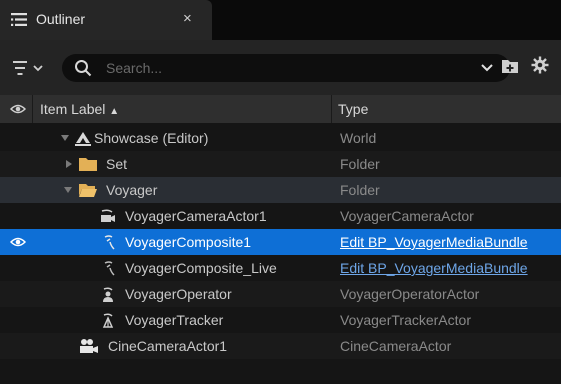  I want to click on visibility-eye-icon, so click(18, 242).